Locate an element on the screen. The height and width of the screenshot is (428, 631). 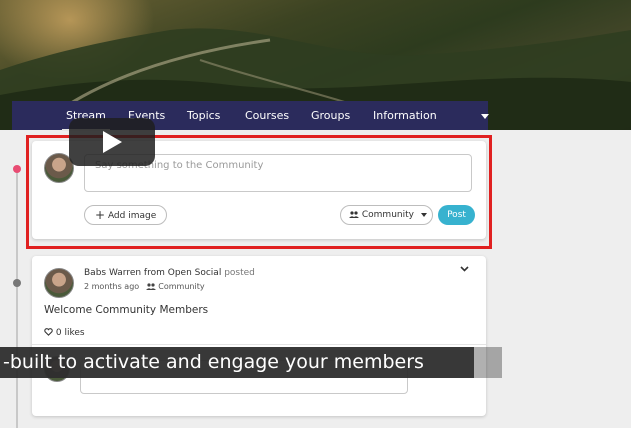
nav-courses: Courses is located at coordinates (267, 116).